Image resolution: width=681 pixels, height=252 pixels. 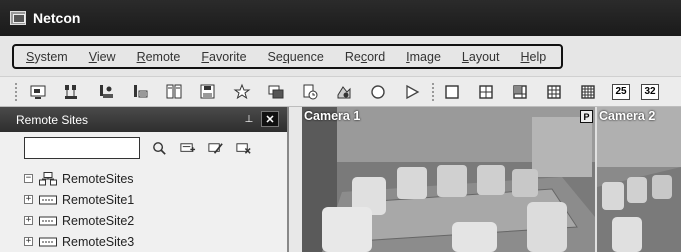 I want to click on camera-view-2: Camera 2, so click(x=639, y=179).